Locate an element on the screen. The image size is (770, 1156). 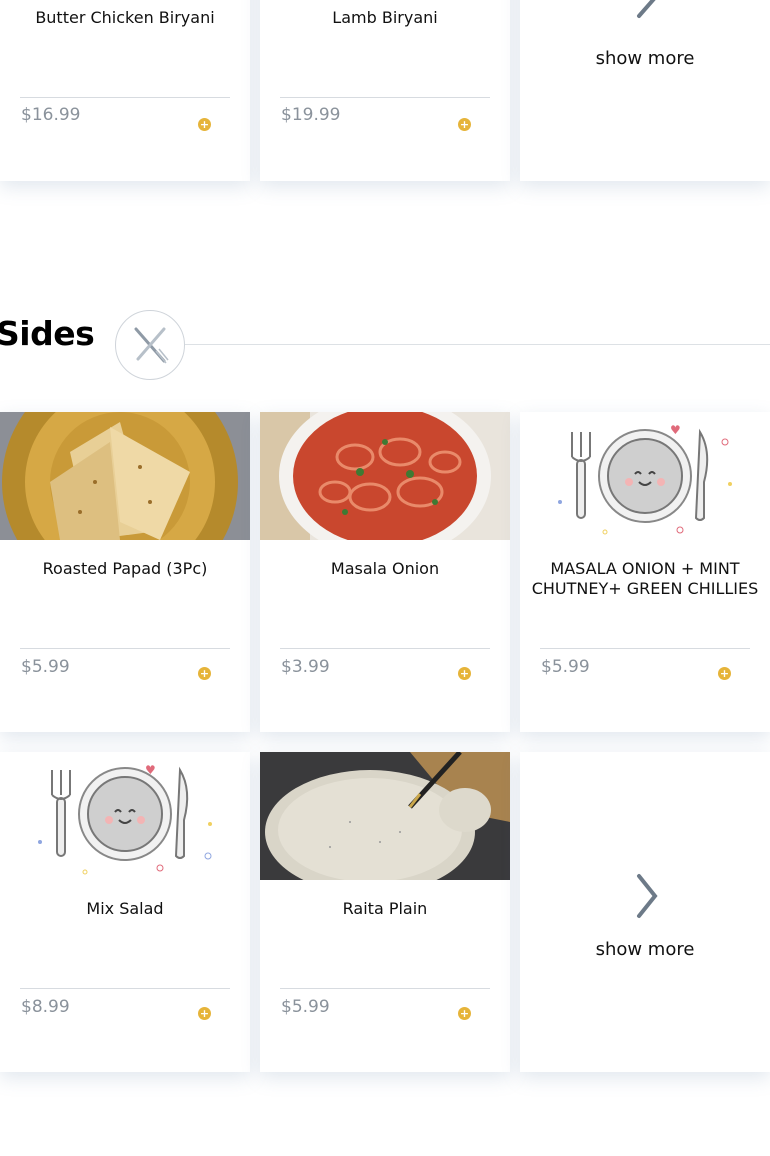
section-divider is located at coordinates (477, 344).